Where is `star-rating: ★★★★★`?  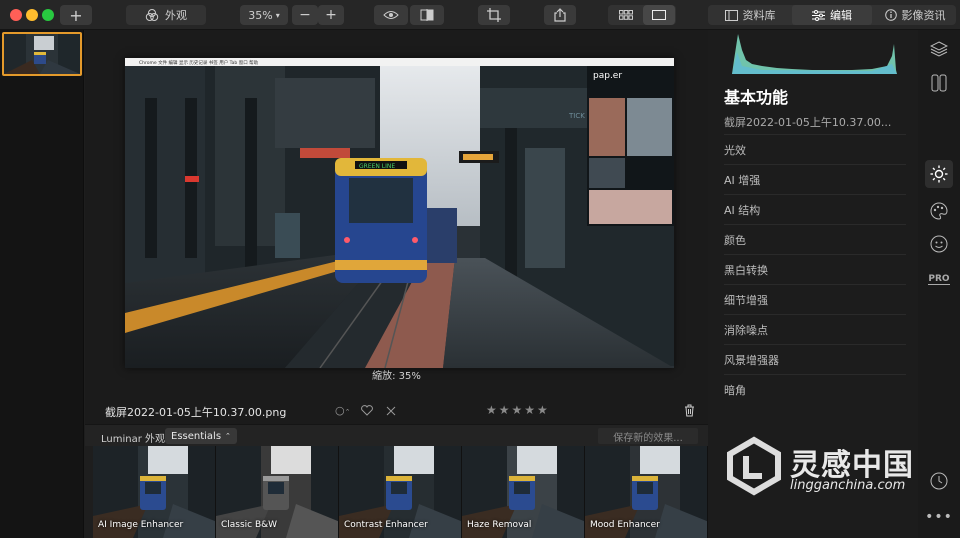 star-rating: ★★★★★ is located at coordinates (518, 410).